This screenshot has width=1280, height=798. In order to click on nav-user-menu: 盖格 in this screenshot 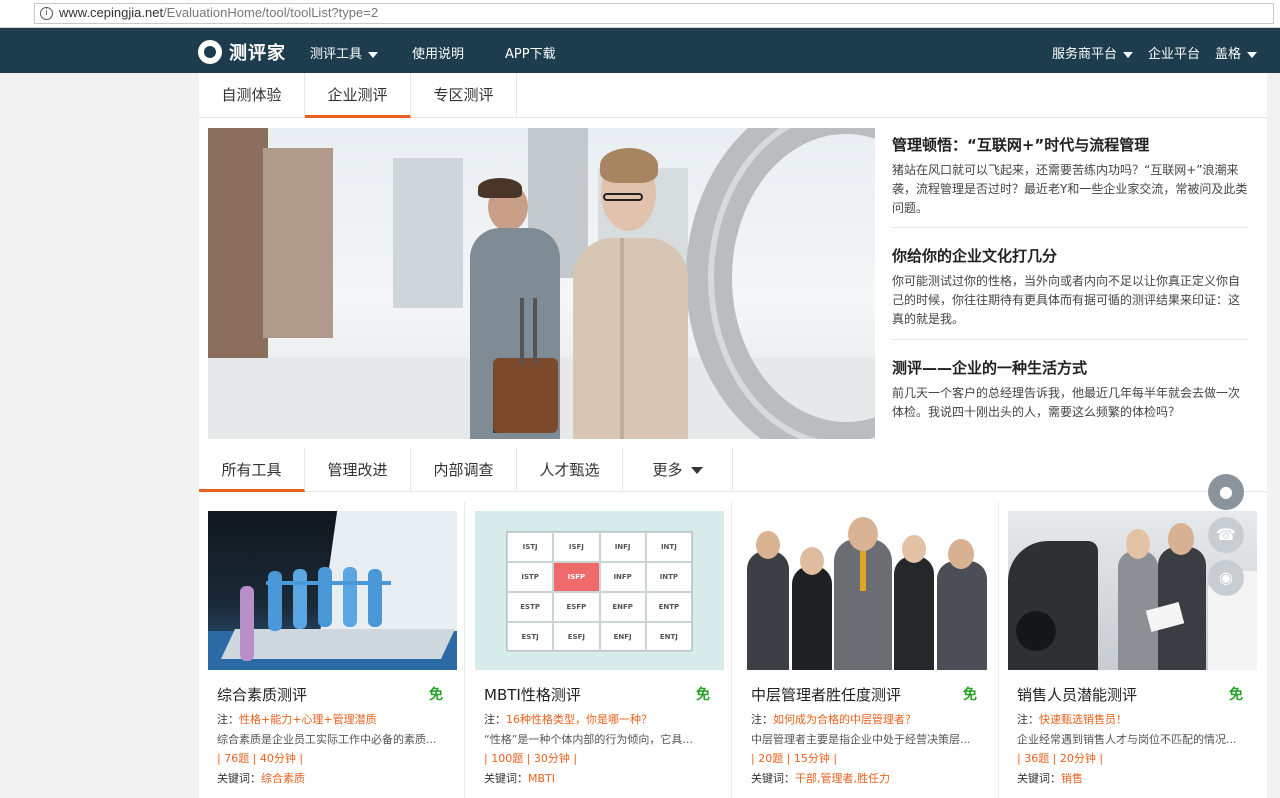, I will do `click(1236, 52)`.